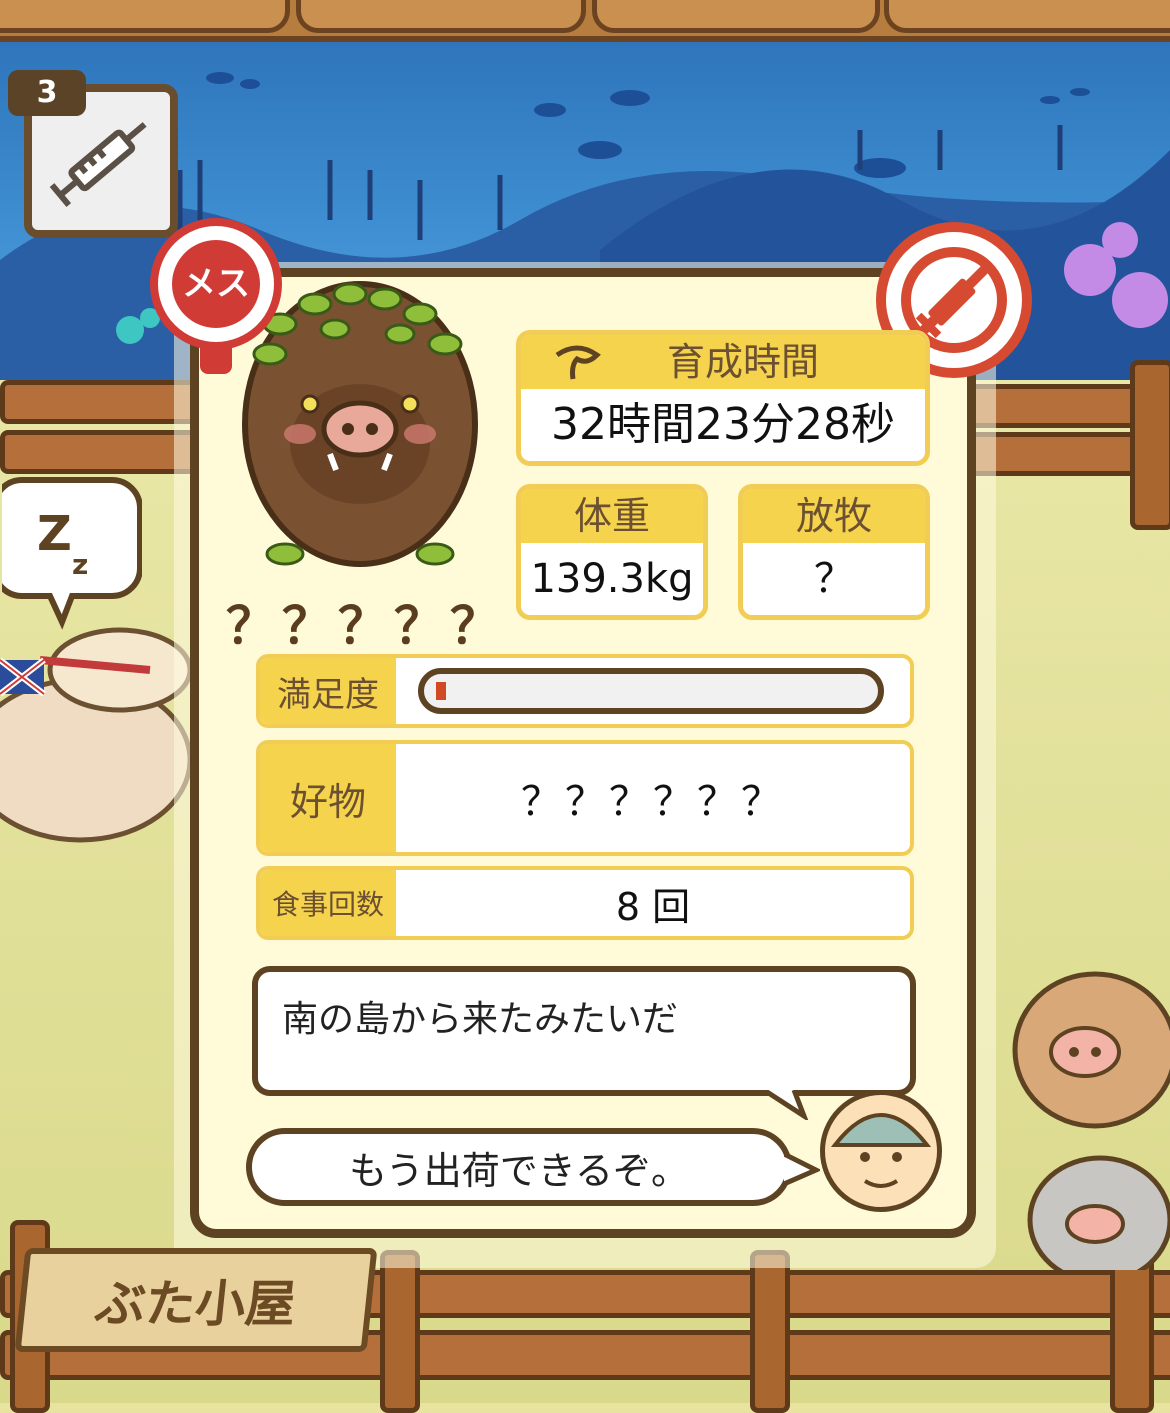 The height and width of the screenshot is (1413, 1170). I want to click on svg-text: z, so click(80, 564).